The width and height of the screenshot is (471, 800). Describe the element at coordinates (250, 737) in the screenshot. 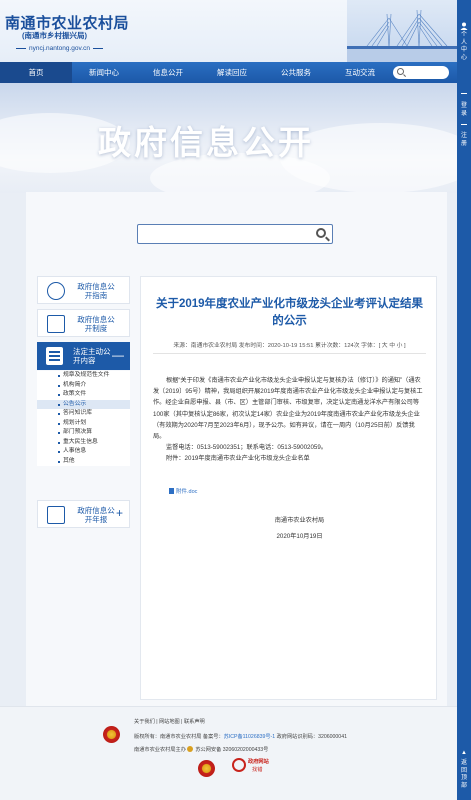

I see `icp-link: 苏ICP备11026839号-1` at that location.